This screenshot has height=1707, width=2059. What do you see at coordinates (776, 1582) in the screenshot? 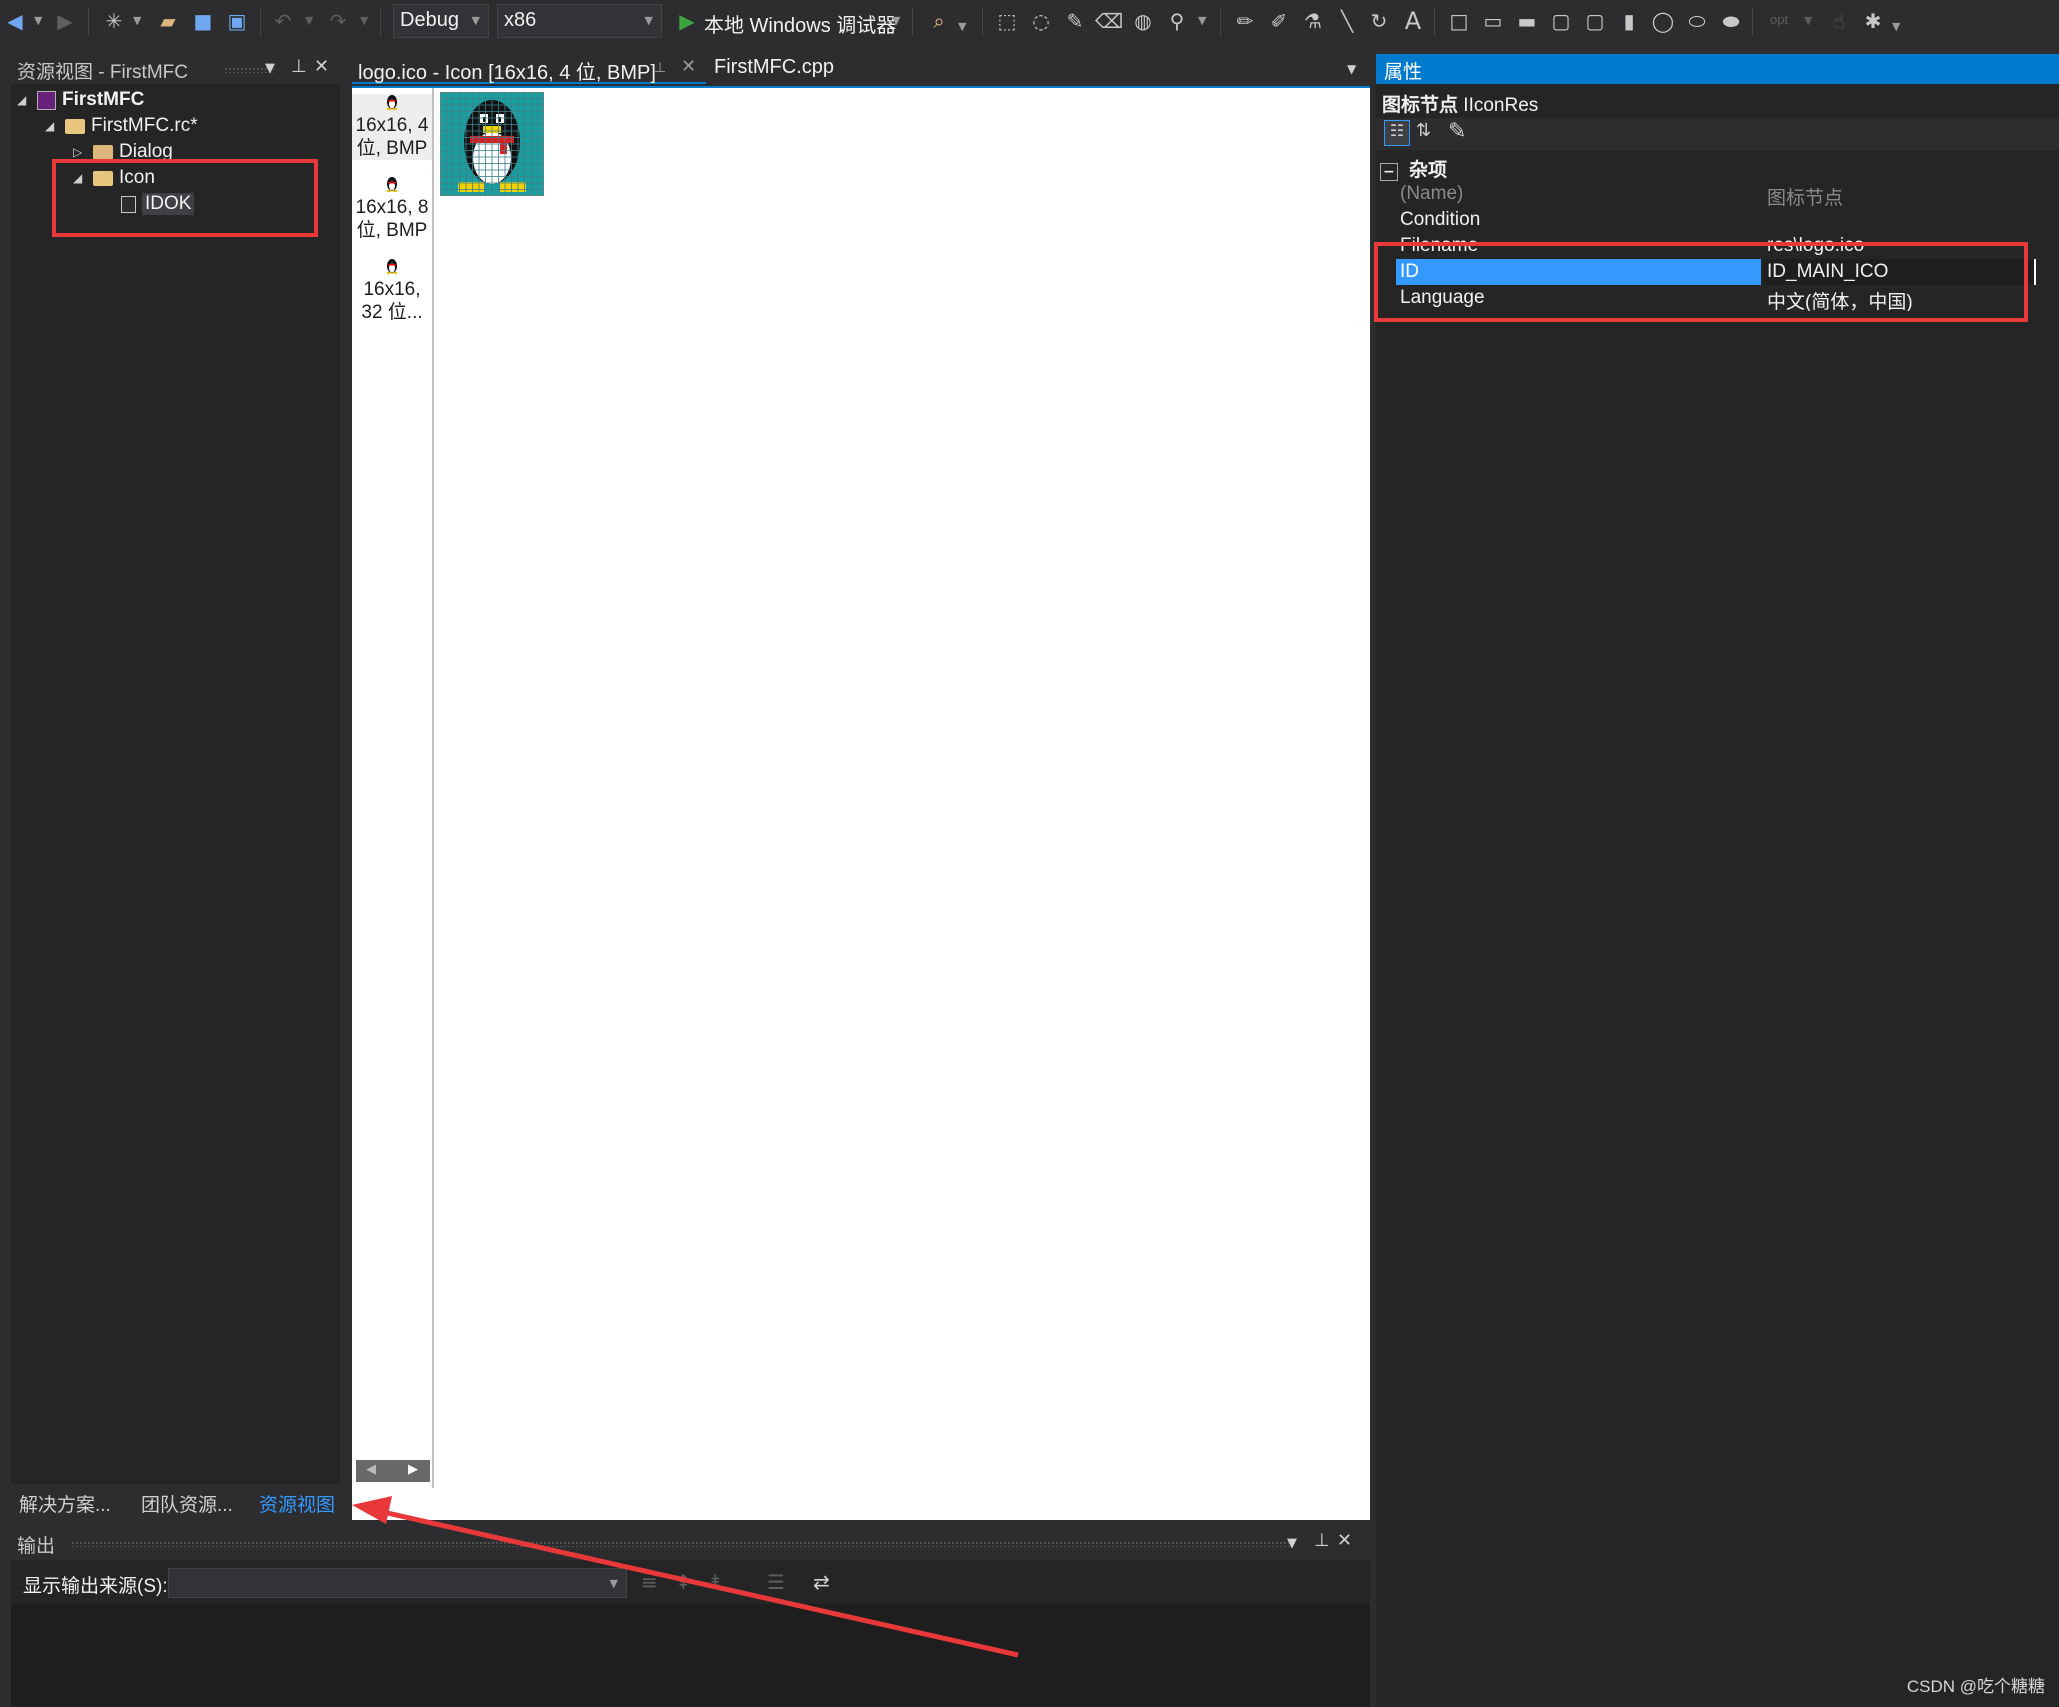
I see `clear-all-icon: ☰` at bounding box center [776, 1582].